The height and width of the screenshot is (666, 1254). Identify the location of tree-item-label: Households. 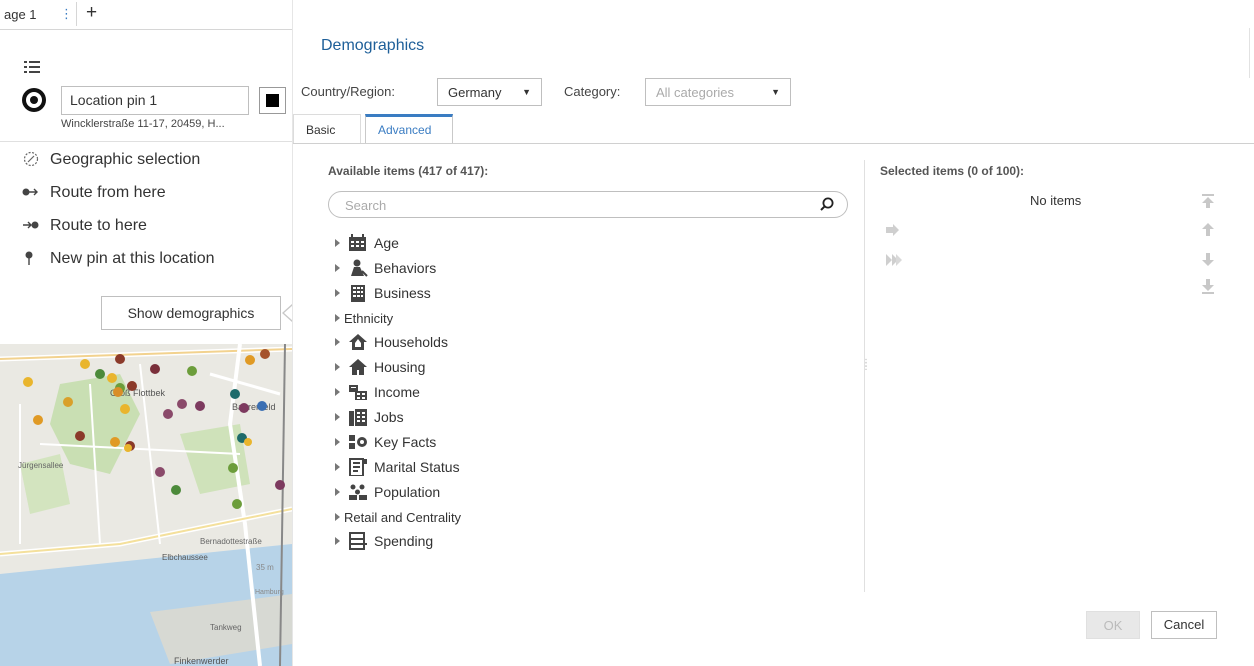
(411, 342).